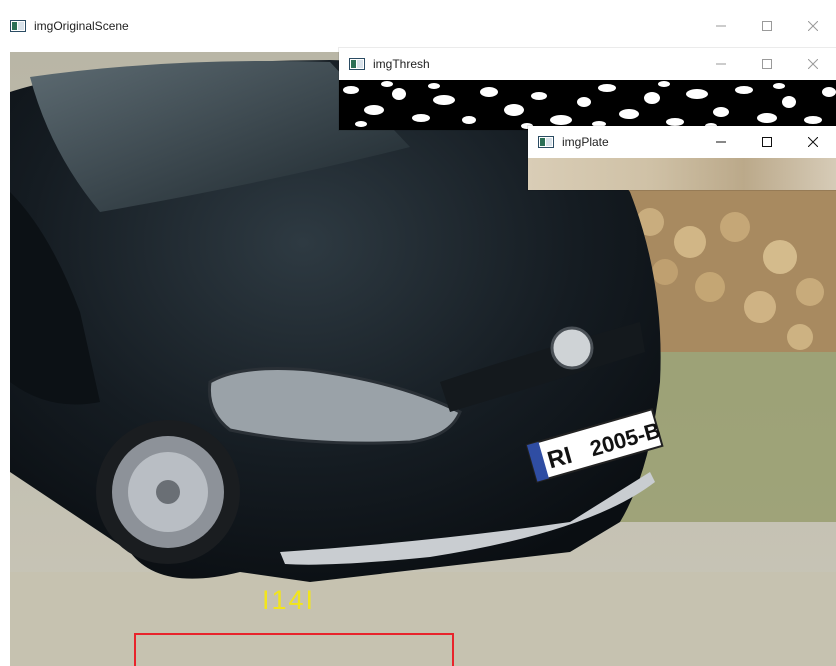 The image size is (836, 666). I want to click on window-title: imgPlate, so click(585, 142).